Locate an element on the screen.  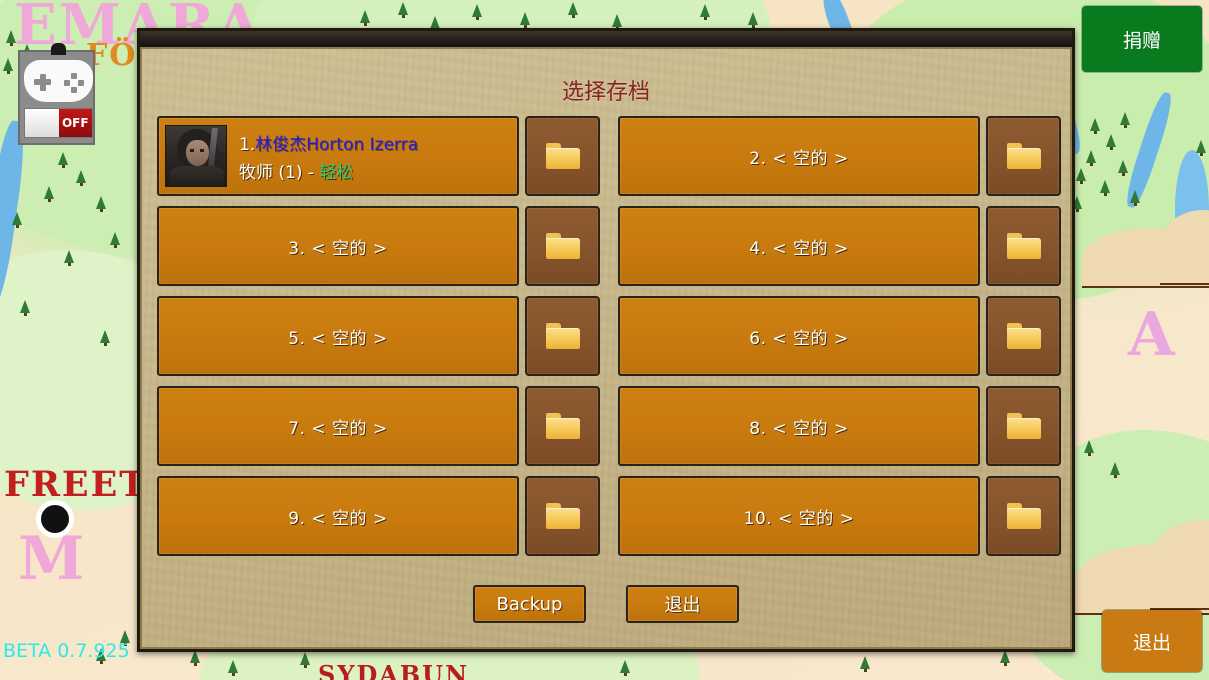
save-slot-row: 8. < 空的 > is located at coordinates (839, 426).